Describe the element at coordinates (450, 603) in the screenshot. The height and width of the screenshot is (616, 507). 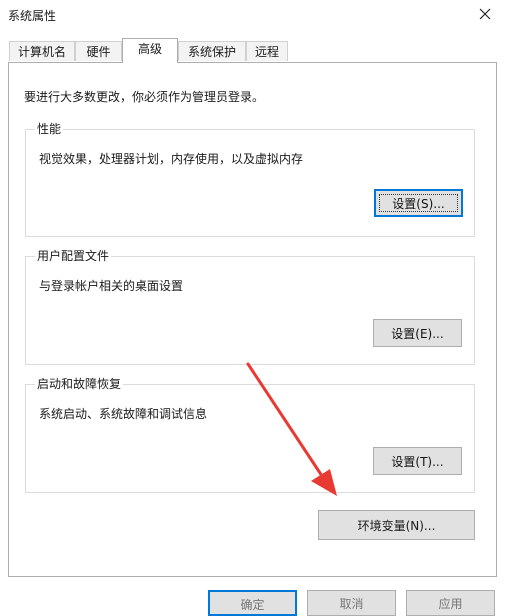
I see `apply-button: 应用` at that location.